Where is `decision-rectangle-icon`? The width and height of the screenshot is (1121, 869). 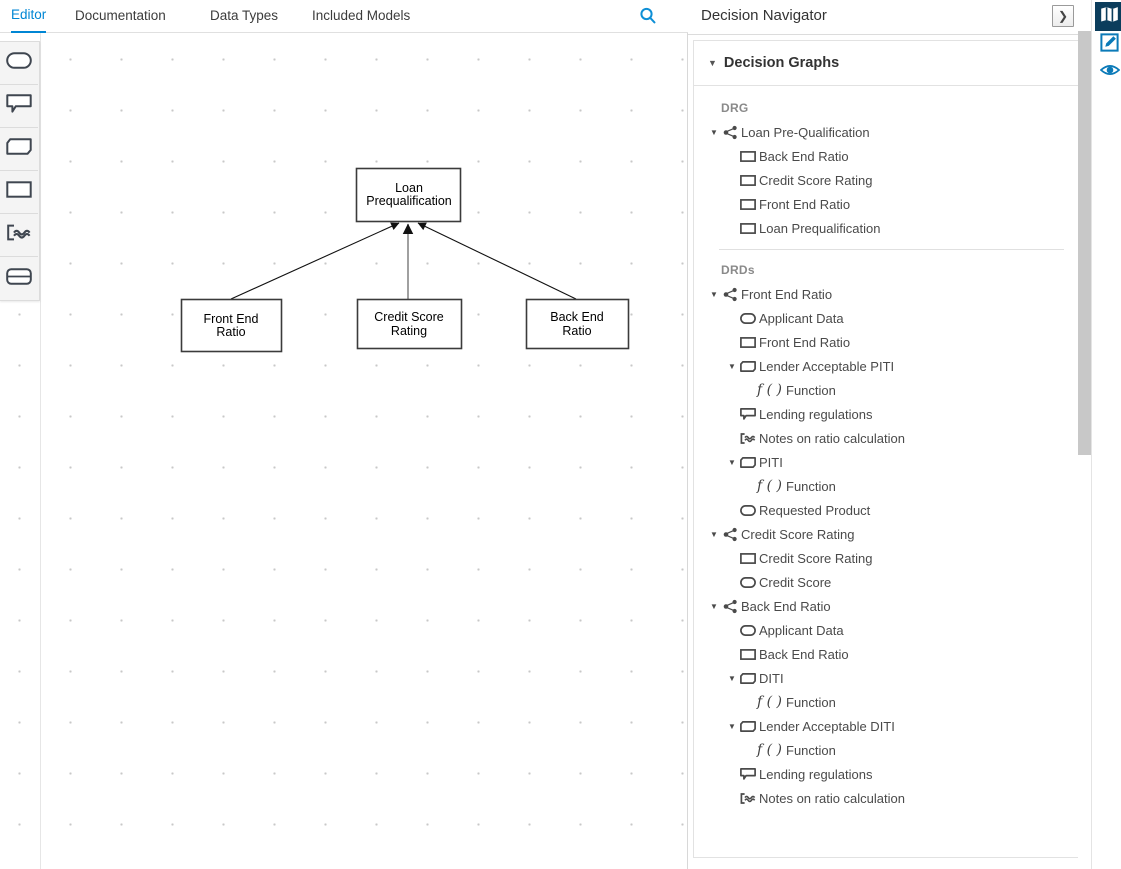
decision-rectangle-icon is located at coordinates (19, 192).